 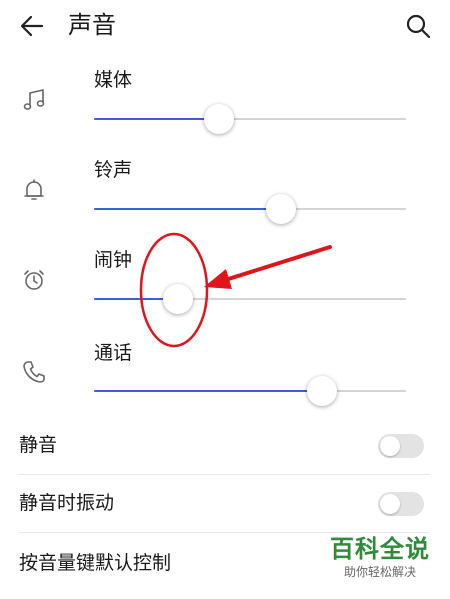 What do you see at coordinates (34, 372) in the screenshot?
I see `phone-icon` at bounding box center [34, 372].